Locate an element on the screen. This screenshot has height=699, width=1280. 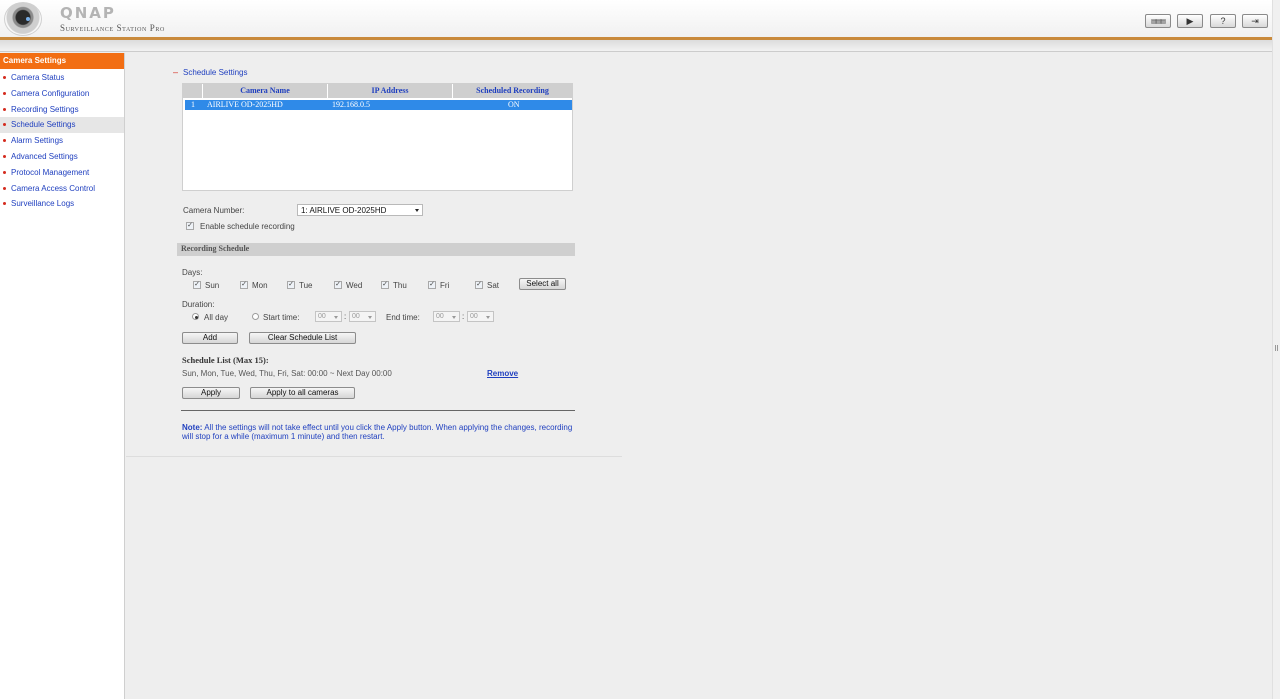
product-name: Surveillance Station Pro is located at coordinates (112, 28).